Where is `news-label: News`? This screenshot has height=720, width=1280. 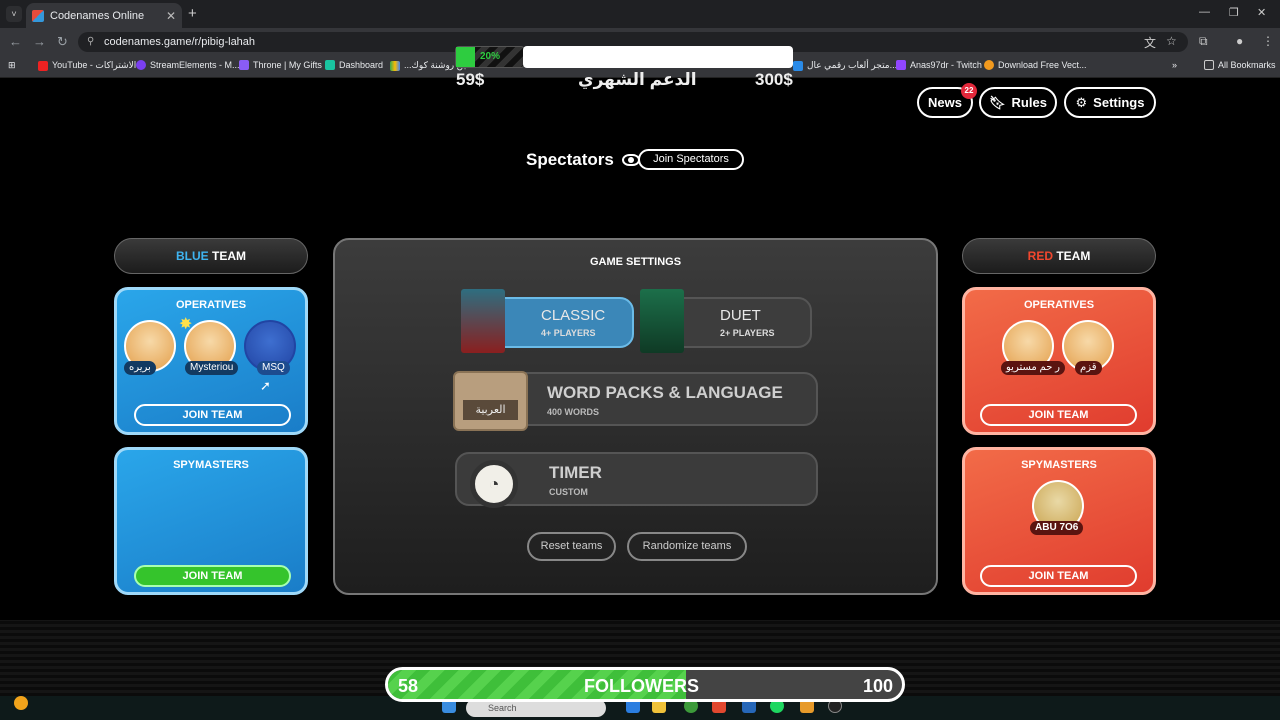
news-label: News is located at coordinates (945, 102).